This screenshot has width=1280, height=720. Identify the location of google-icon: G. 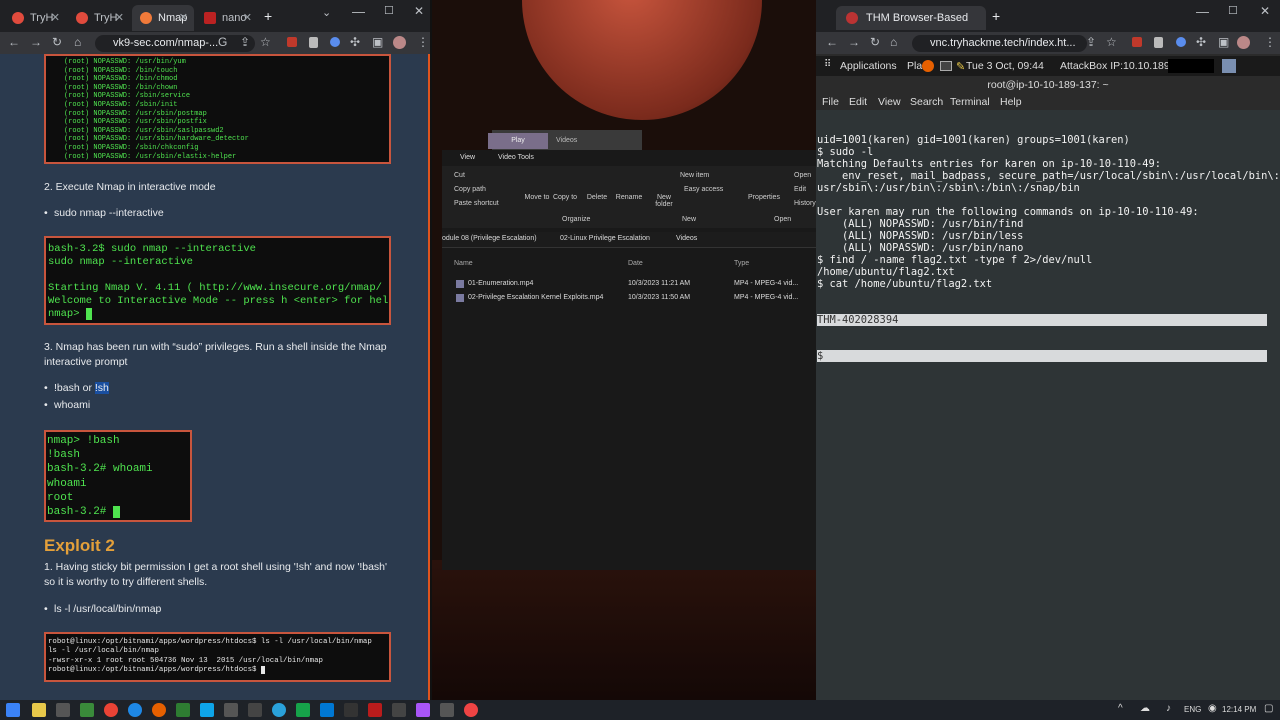
(222, 42).